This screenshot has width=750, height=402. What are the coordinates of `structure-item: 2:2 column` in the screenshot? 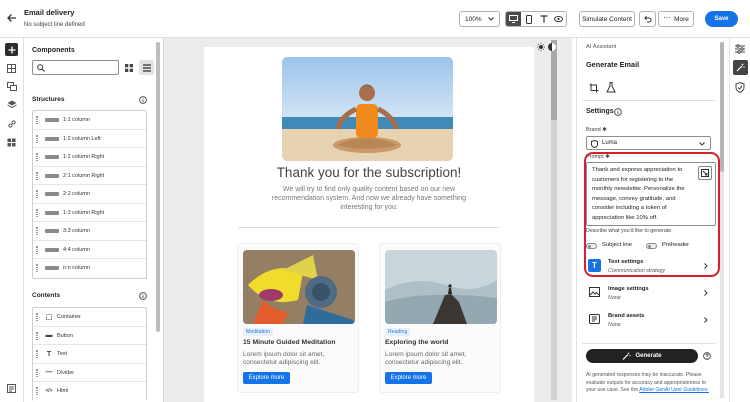 It's located at (89, 194).